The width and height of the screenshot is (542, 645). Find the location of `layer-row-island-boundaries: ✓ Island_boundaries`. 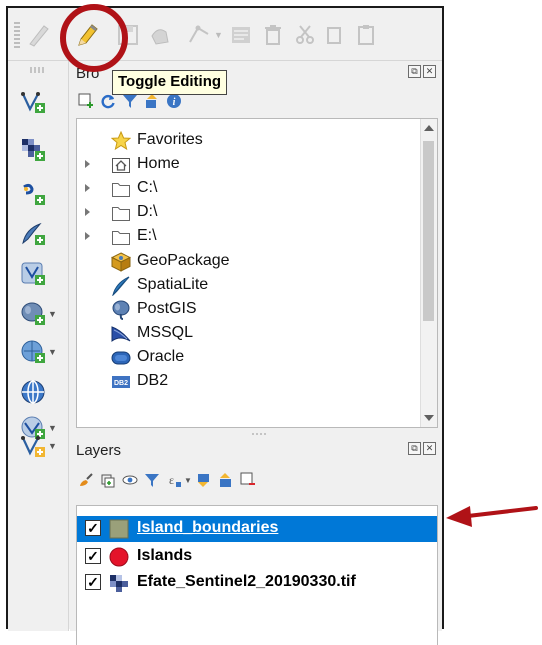

layer-row-island-boundaries: ✓ Island_boundaries is located at coordinates (257, 529).